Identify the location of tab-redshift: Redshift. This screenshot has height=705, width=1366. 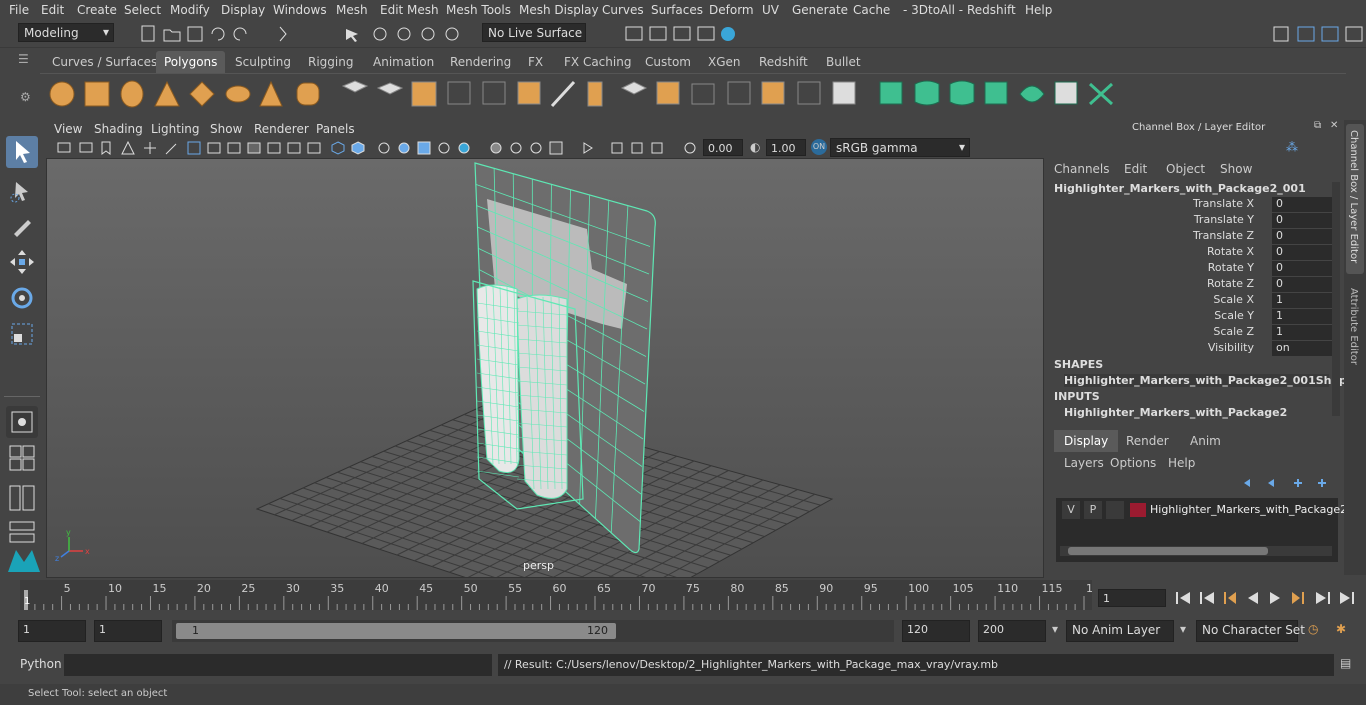
(783, 62).